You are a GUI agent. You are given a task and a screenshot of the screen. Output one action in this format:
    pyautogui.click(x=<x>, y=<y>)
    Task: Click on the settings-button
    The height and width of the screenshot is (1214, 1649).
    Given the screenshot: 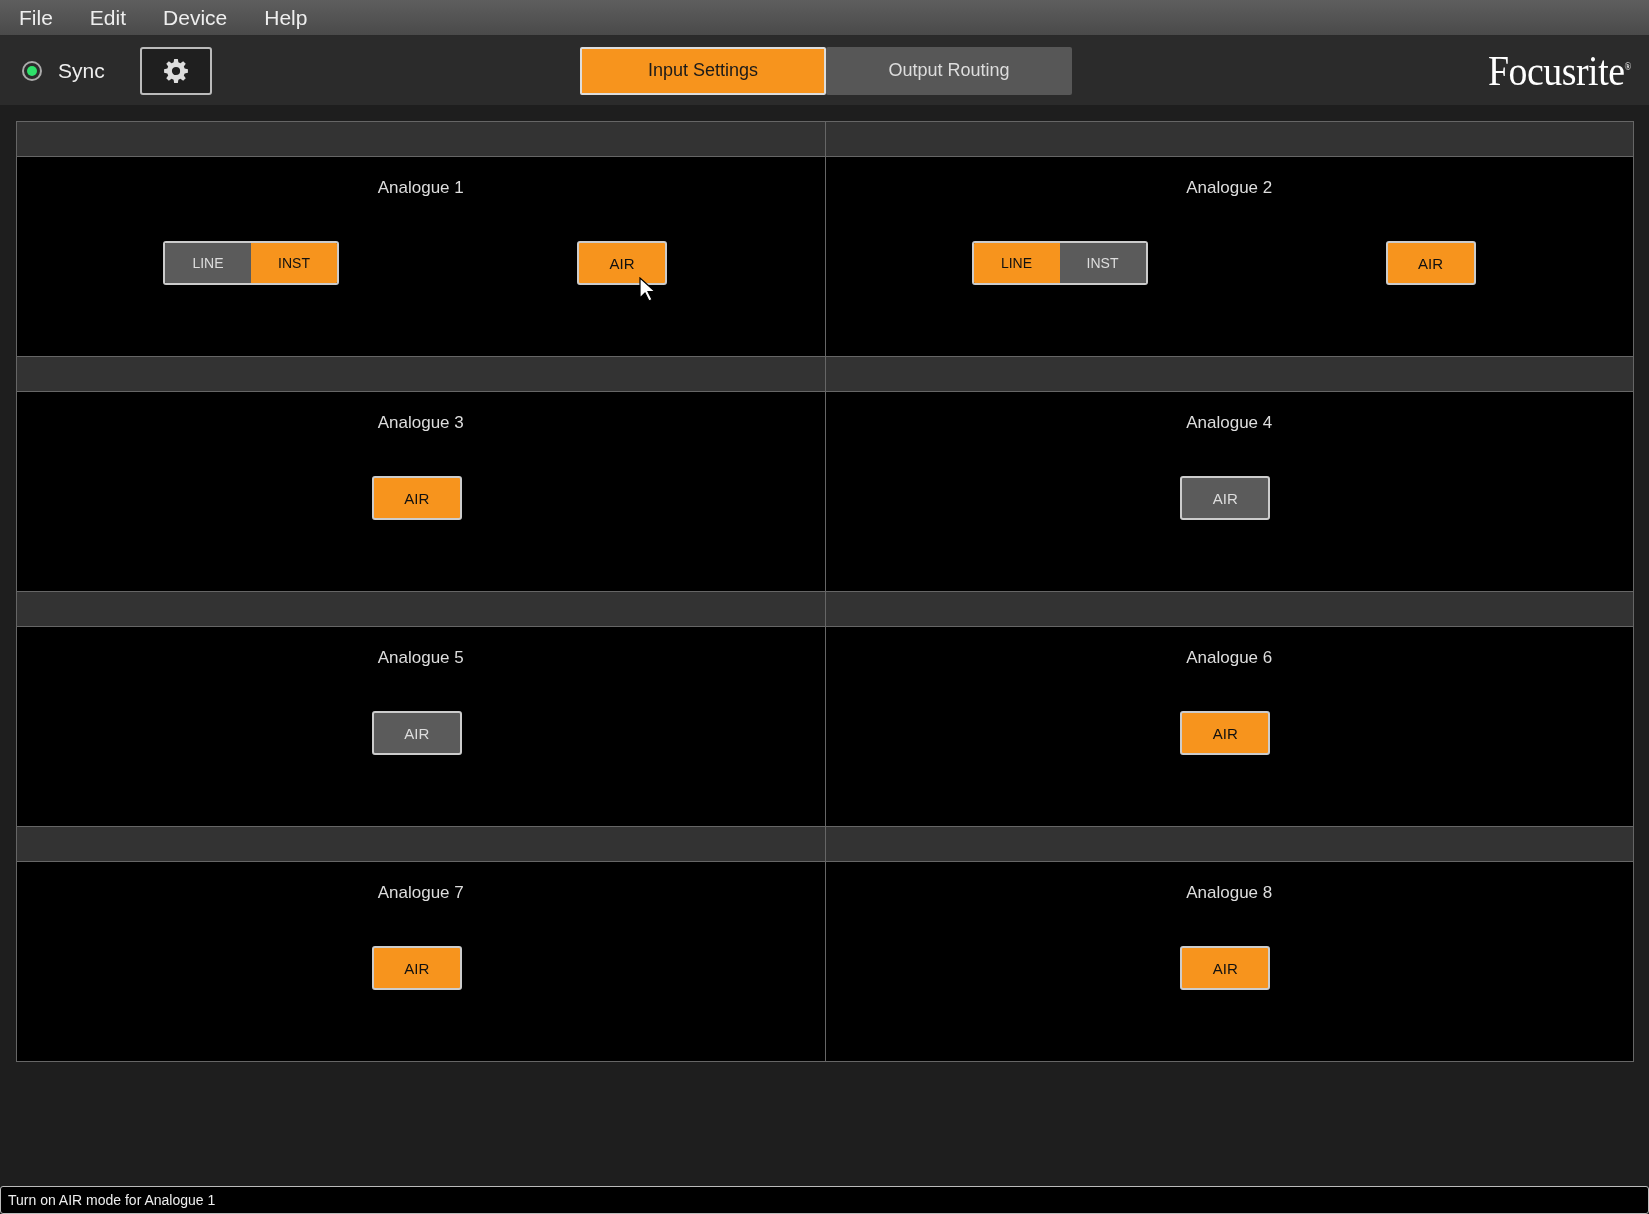 What is the action you would take?
    pyautogui.click(x=175, y=70)
    